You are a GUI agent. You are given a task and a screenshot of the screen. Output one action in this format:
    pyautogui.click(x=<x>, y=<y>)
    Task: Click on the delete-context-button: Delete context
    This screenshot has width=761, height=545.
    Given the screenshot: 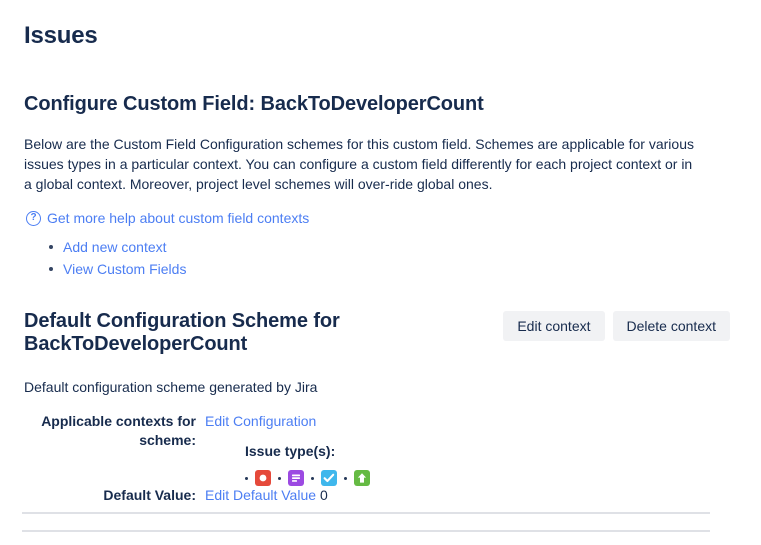 What is the action you would take?
    pyautogui.click(x=671, y=326)
    